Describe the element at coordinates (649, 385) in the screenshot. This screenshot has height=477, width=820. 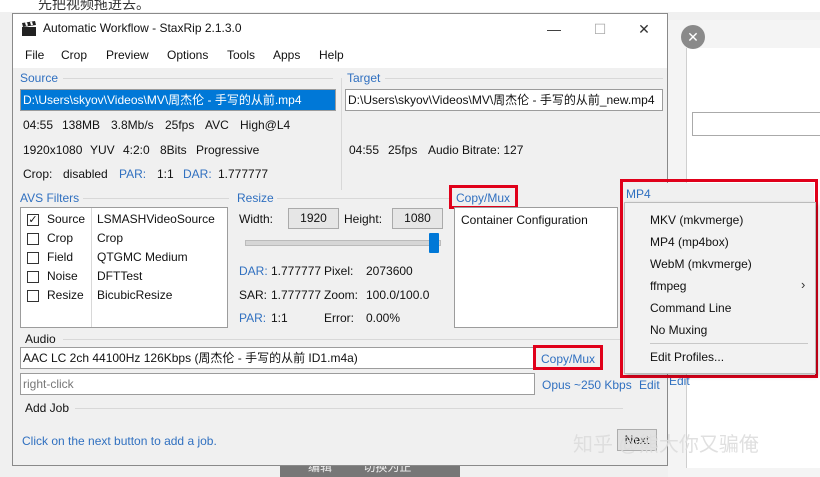
I see `audio-track-2-edit-link: Edit` at that location.